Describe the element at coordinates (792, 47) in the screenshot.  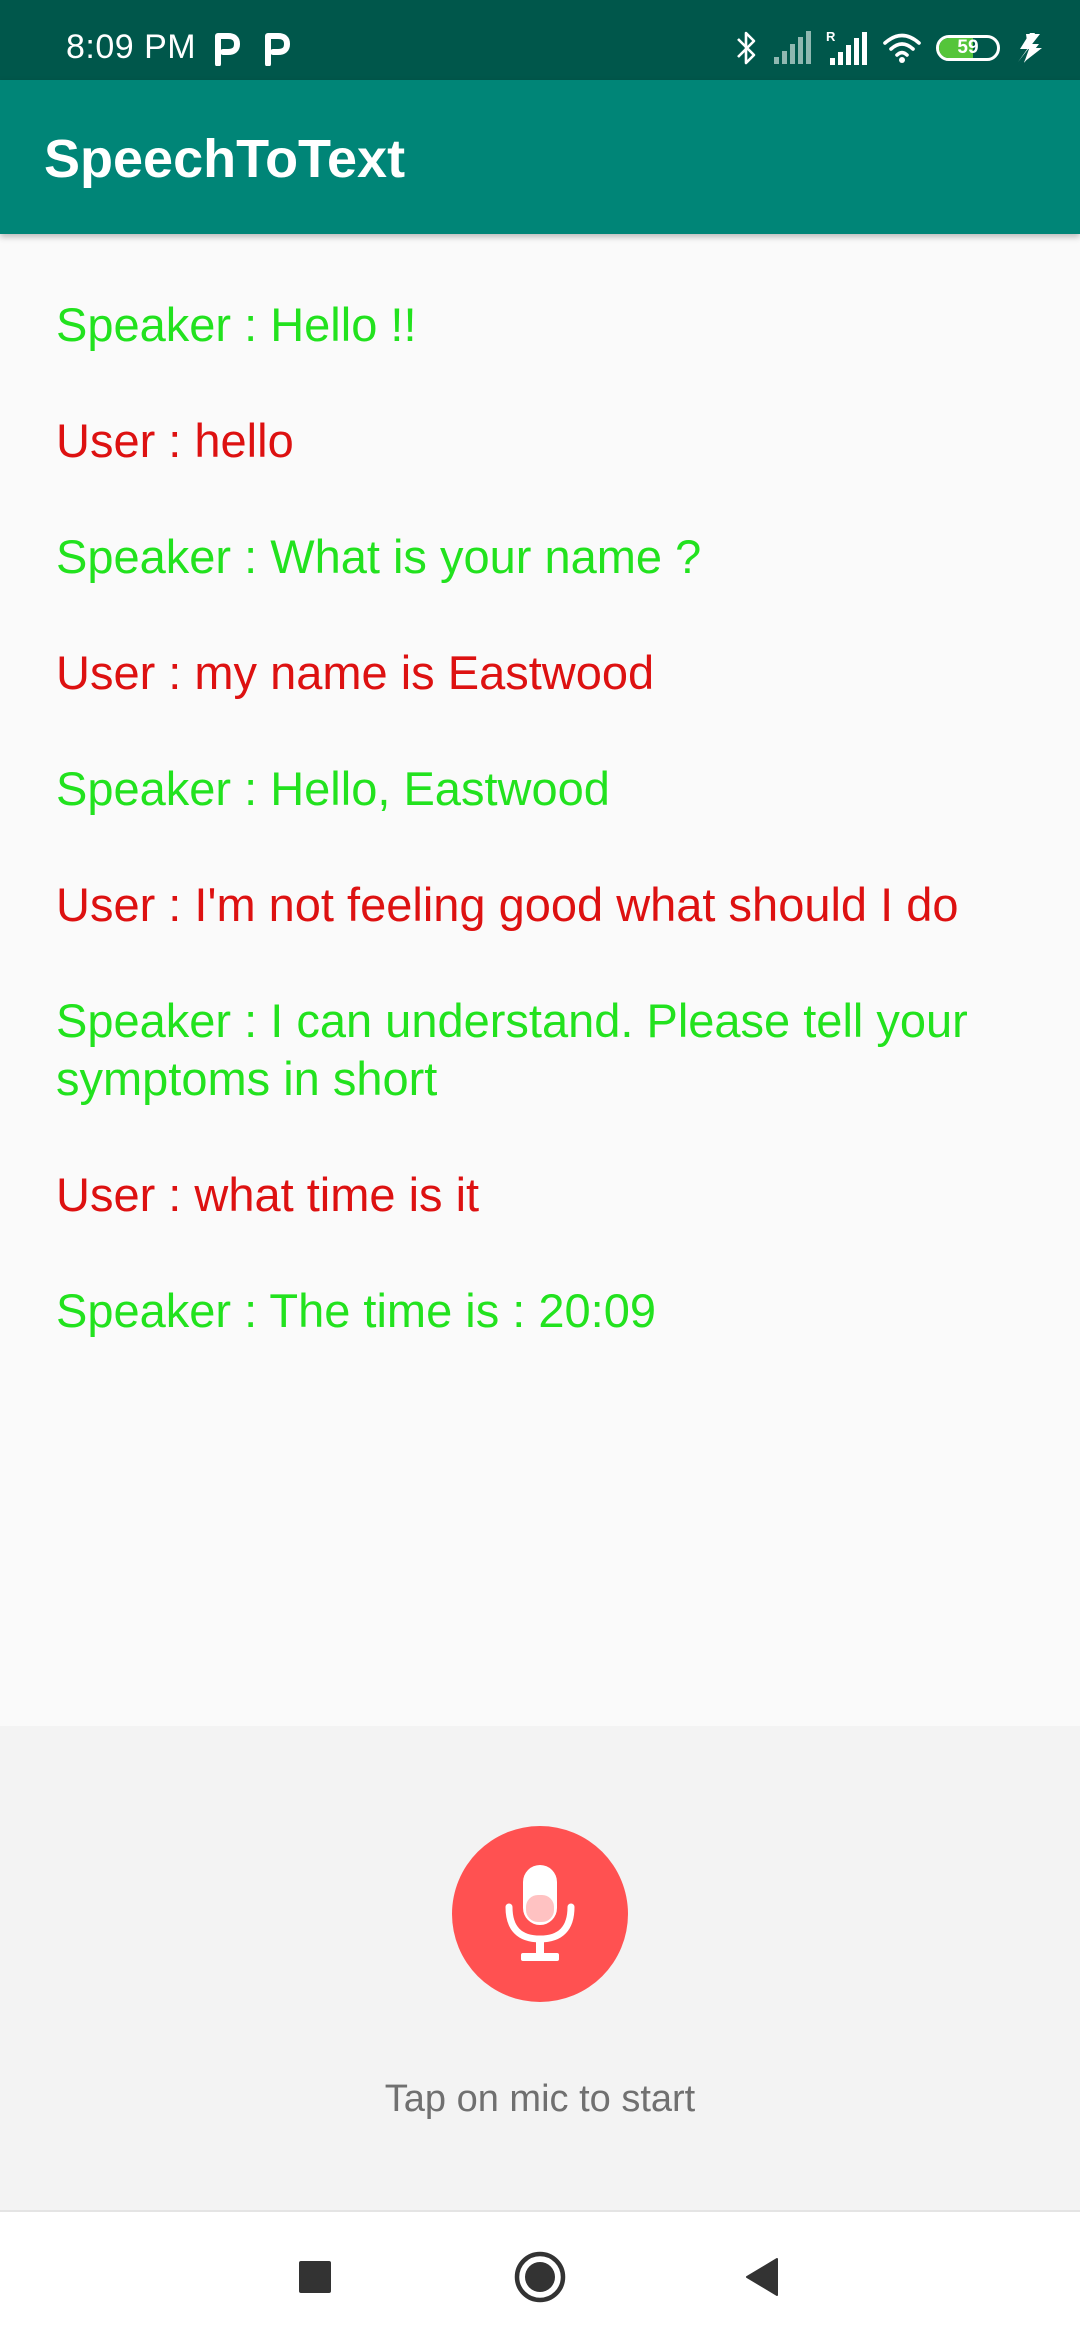
I see `signal-icon` at that location.